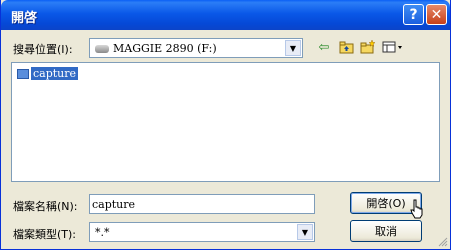 The image size is (451, 250). I want to click on help-button: ?, so click(413, 14).